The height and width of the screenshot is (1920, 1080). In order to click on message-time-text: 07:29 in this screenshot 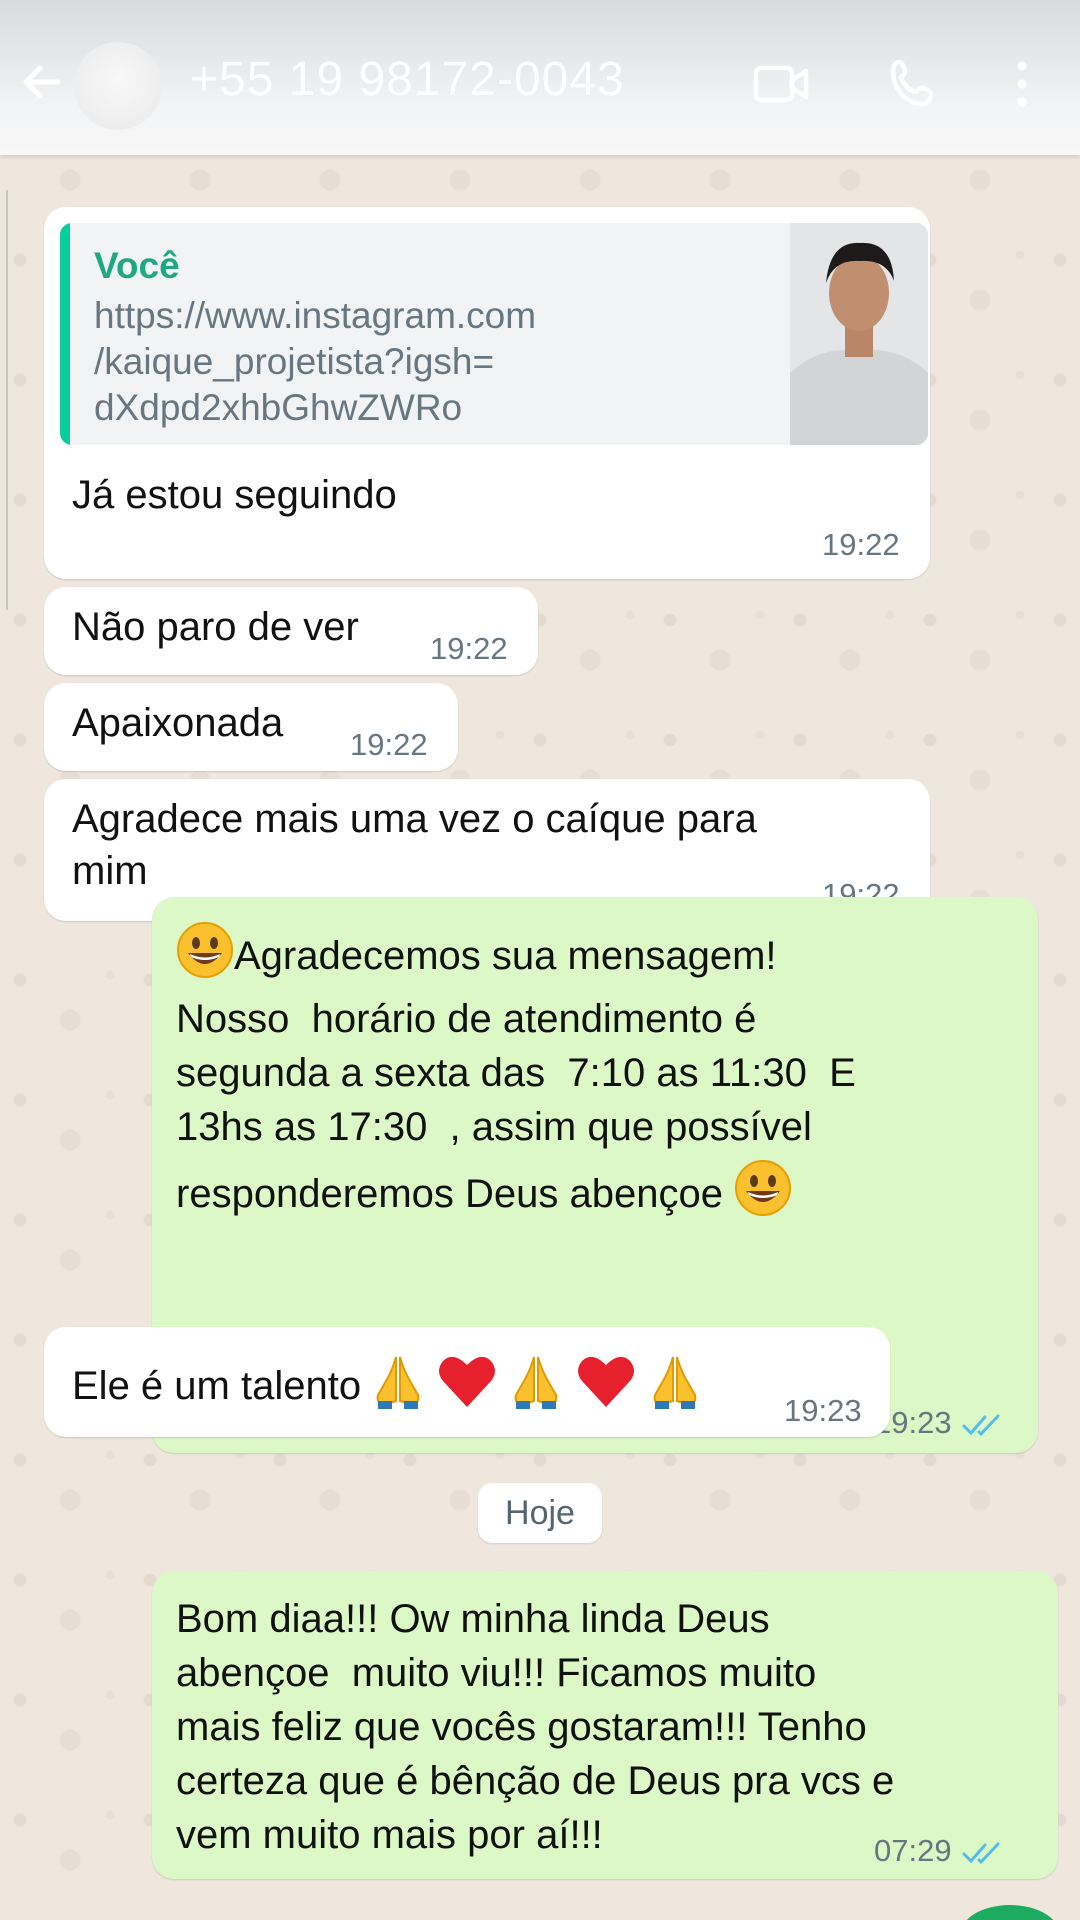, I will do `click(913, 1850)`.